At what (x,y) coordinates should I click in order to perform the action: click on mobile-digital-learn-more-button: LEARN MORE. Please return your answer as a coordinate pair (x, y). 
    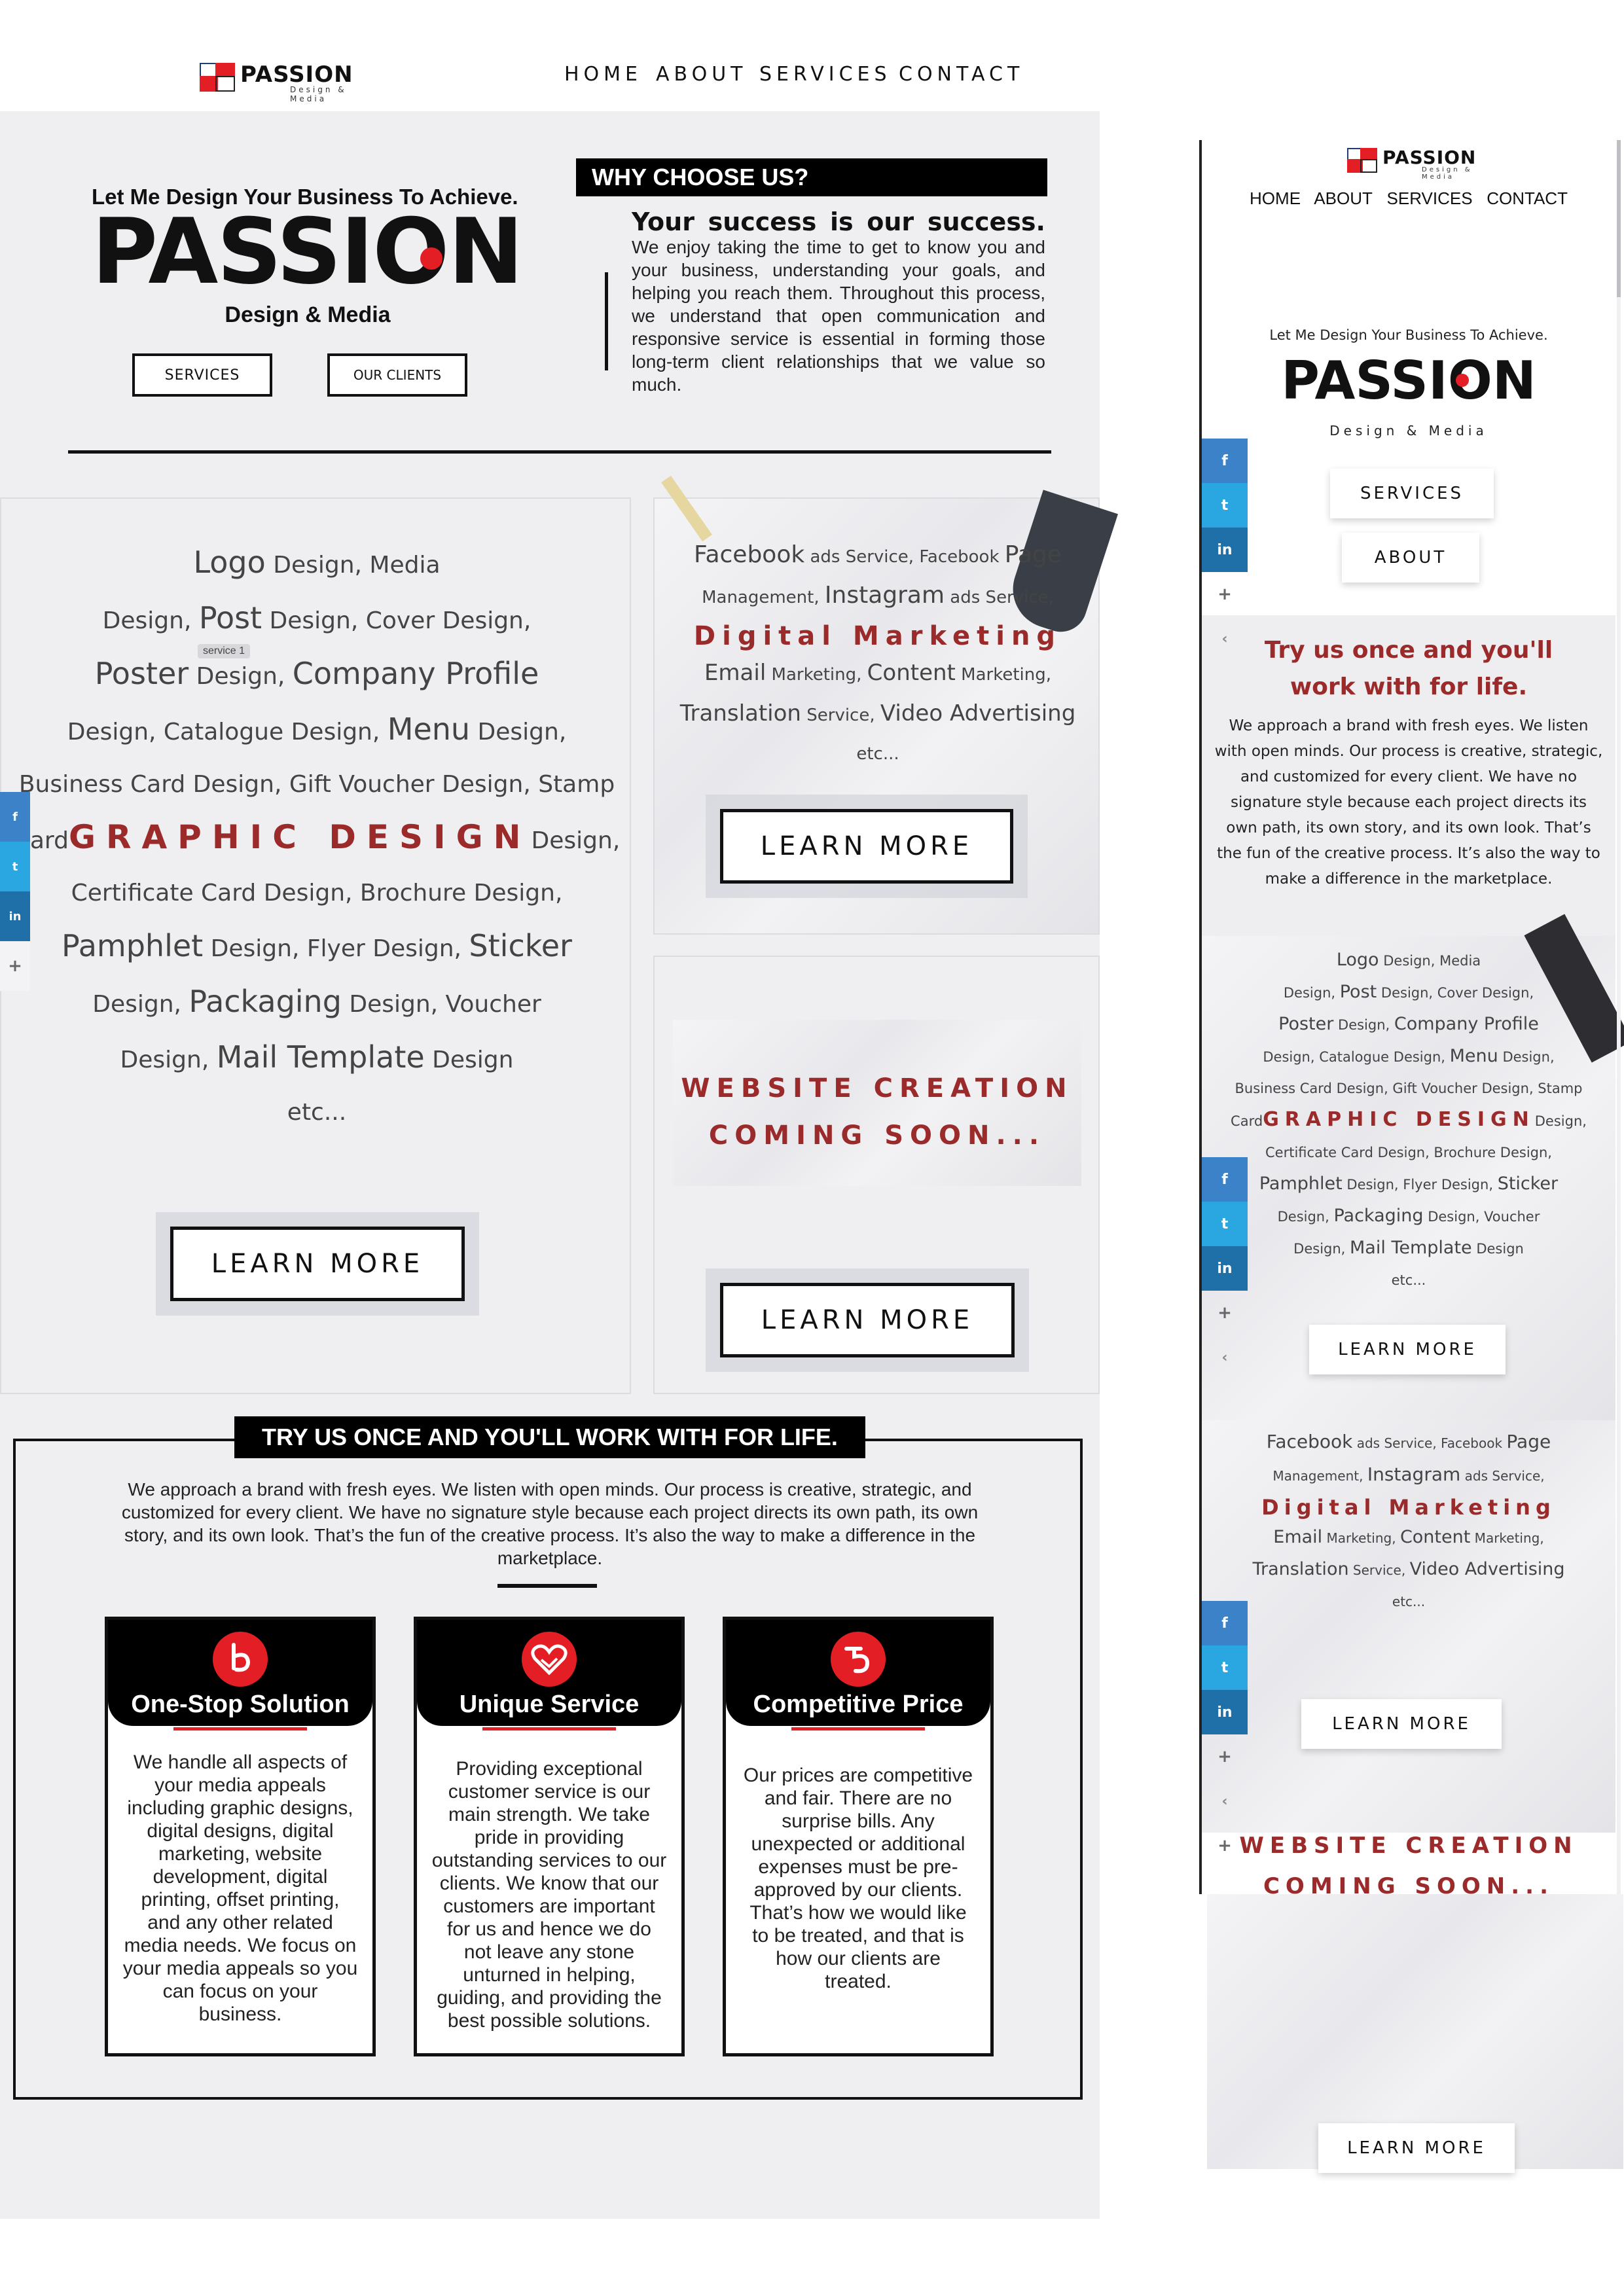
    Looking at the image, I should click on (1401, 1724).